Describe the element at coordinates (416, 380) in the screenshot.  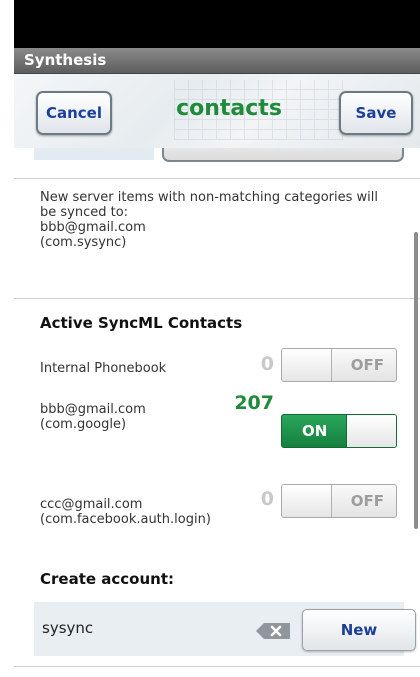
I see `vertical-scrollbar` at that location.